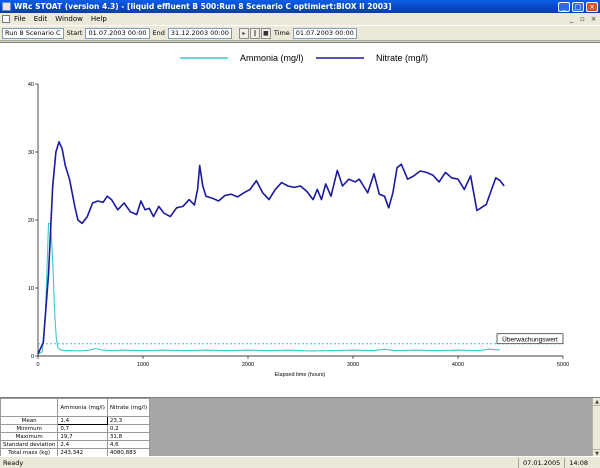  I want to click on table-cell: 23,3, so click(128, 420).